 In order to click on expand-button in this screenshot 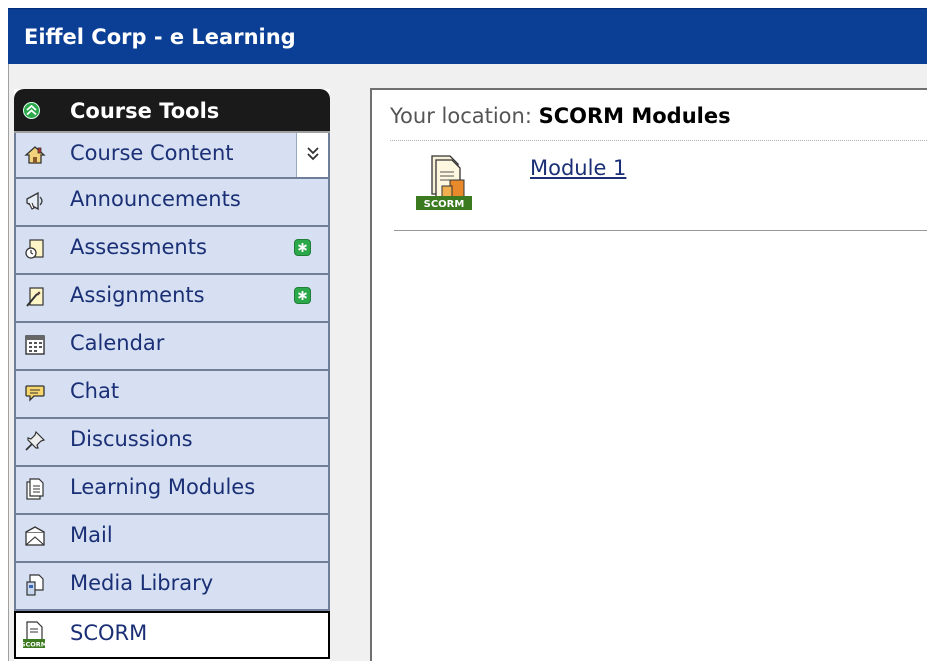, I will do `click(312, 155)`.